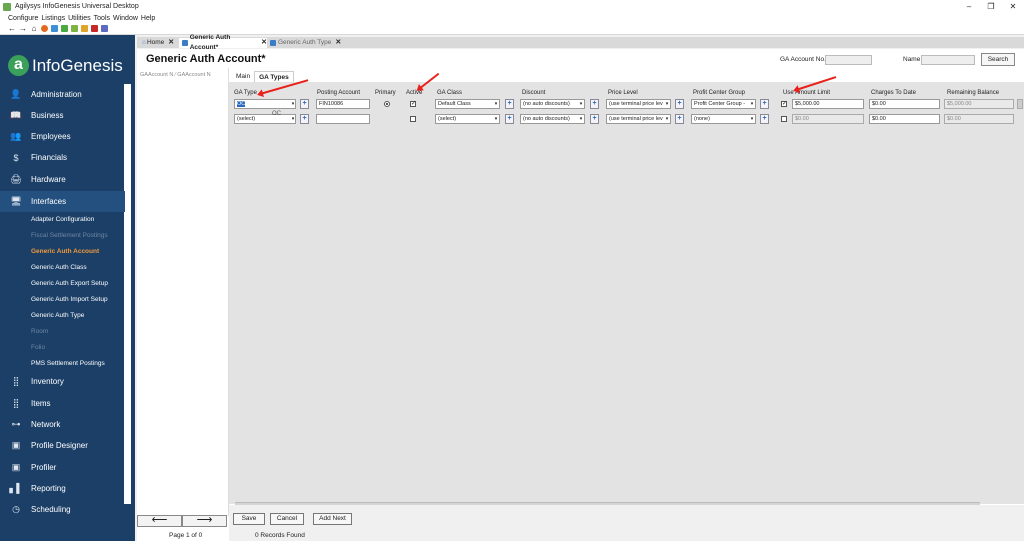  What do you see at coordinates (305, 43) in the screenshot?
I see `tab-generic-auth-type: Generic Auth Type ✕` at bounding box center [305, 43].